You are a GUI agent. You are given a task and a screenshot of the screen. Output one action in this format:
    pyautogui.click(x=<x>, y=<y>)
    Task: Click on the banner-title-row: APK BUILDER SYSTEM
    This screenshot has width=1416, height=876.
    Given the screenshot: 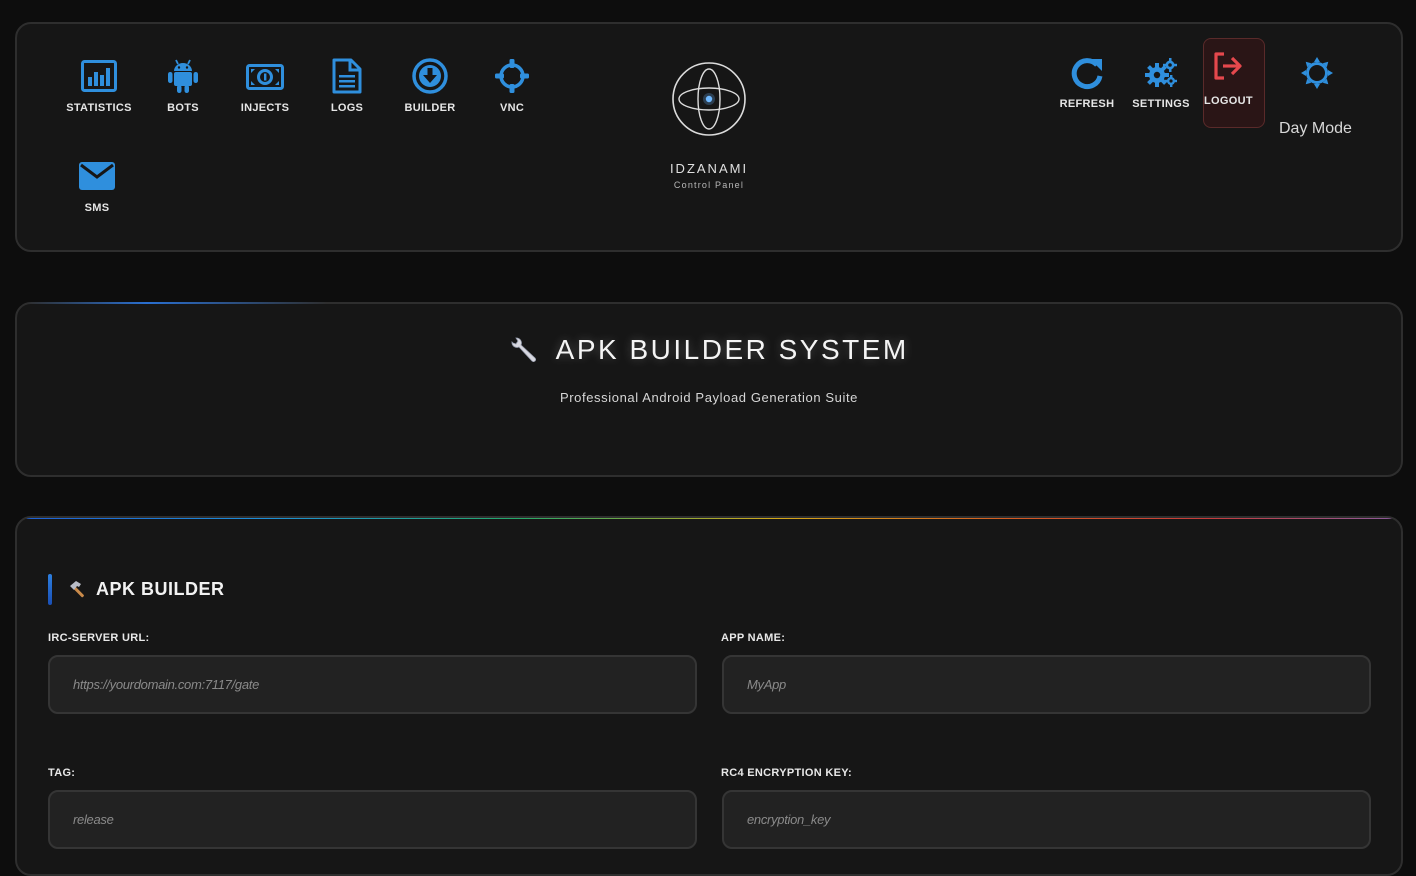 What is the action you would take?
    pyautogui.click(x=709, y=350)
    